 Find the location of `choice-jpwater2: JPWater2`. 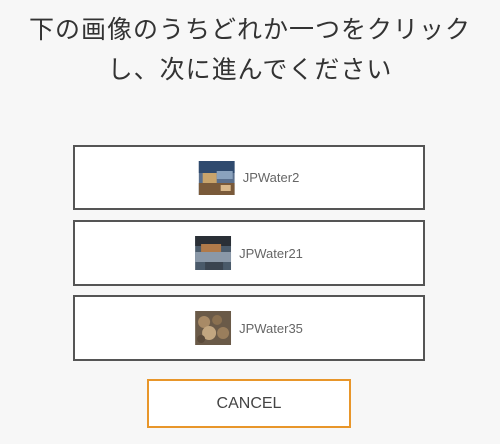

choice-jpwater2: JPWater2 is located at coordinates (249, 177).